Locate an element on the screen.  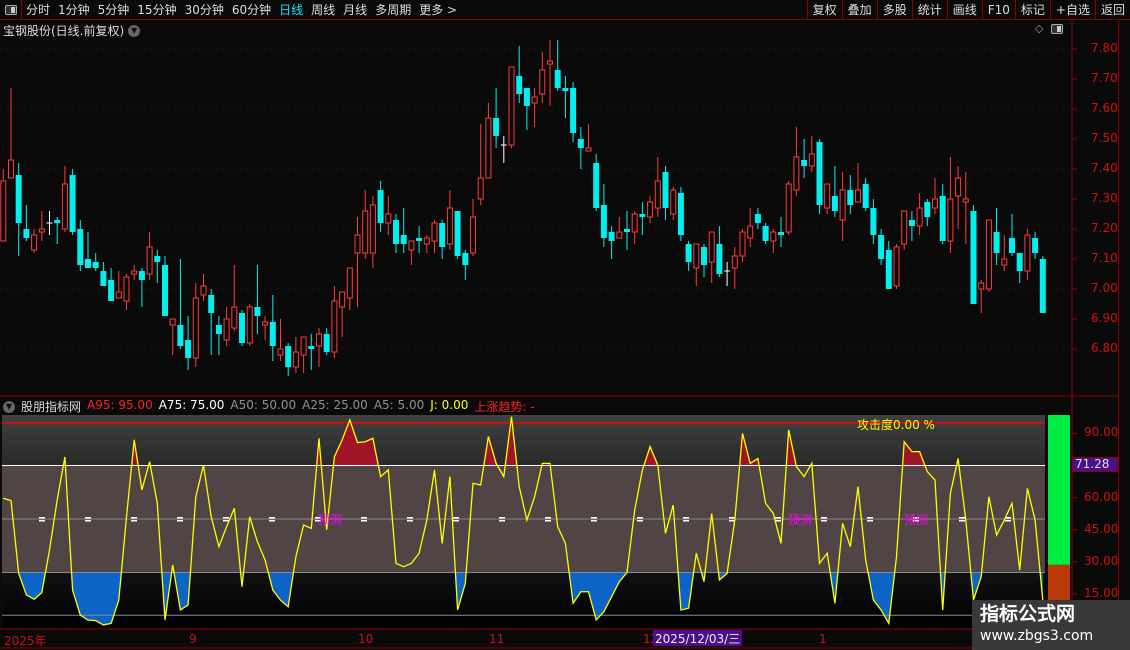
chevron-down-icon: ▼ is located at coordinates (9, 406).